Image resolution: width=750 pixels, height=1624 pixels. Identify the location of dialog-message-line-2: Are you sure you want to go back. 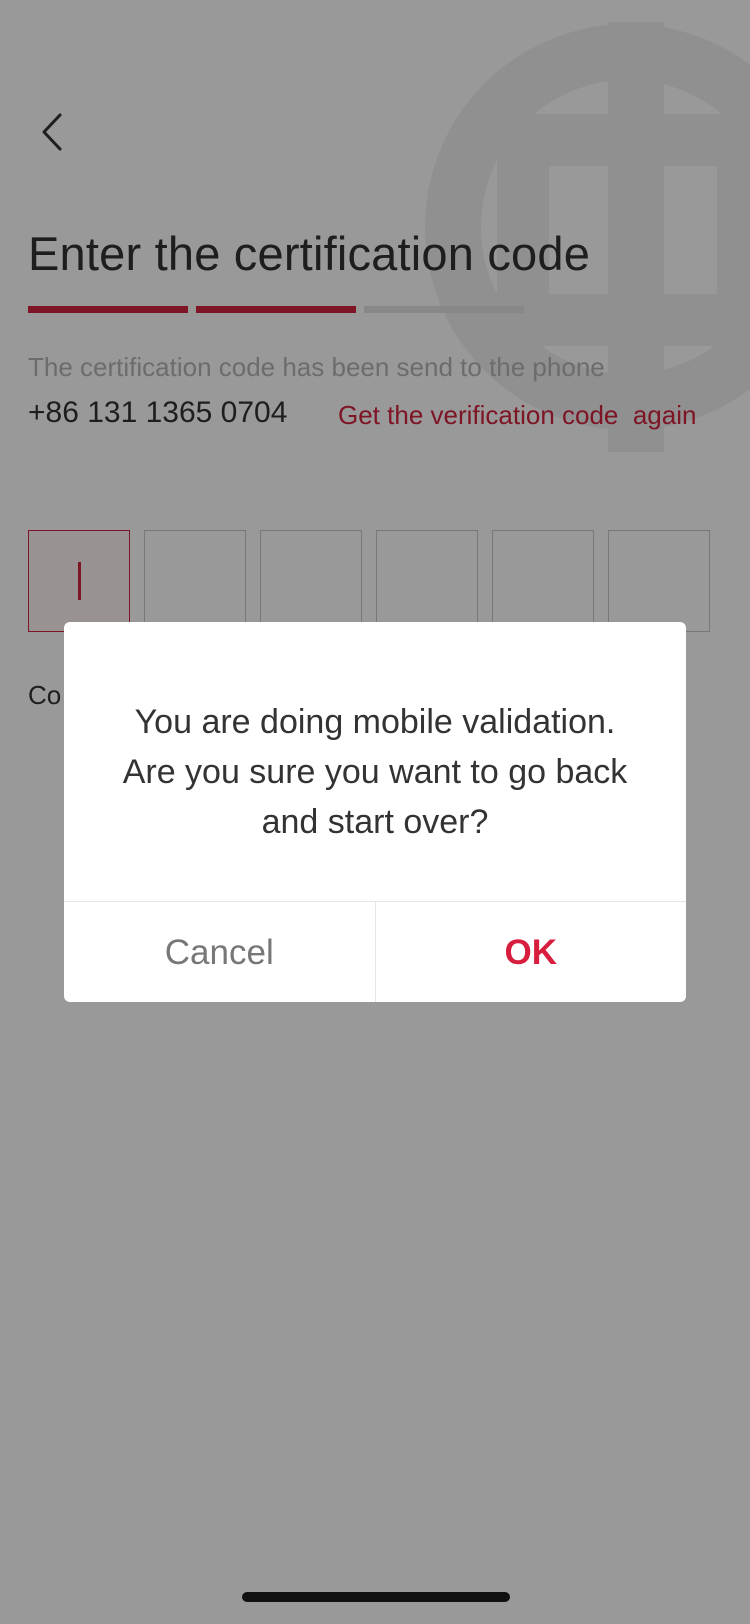
(375, 772).